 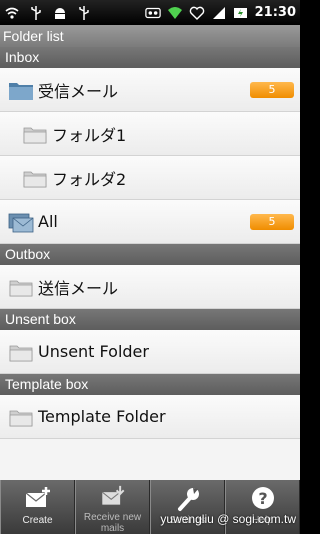 I want to click on folder-label: Unsent Folder, so click(x=93, y=351).